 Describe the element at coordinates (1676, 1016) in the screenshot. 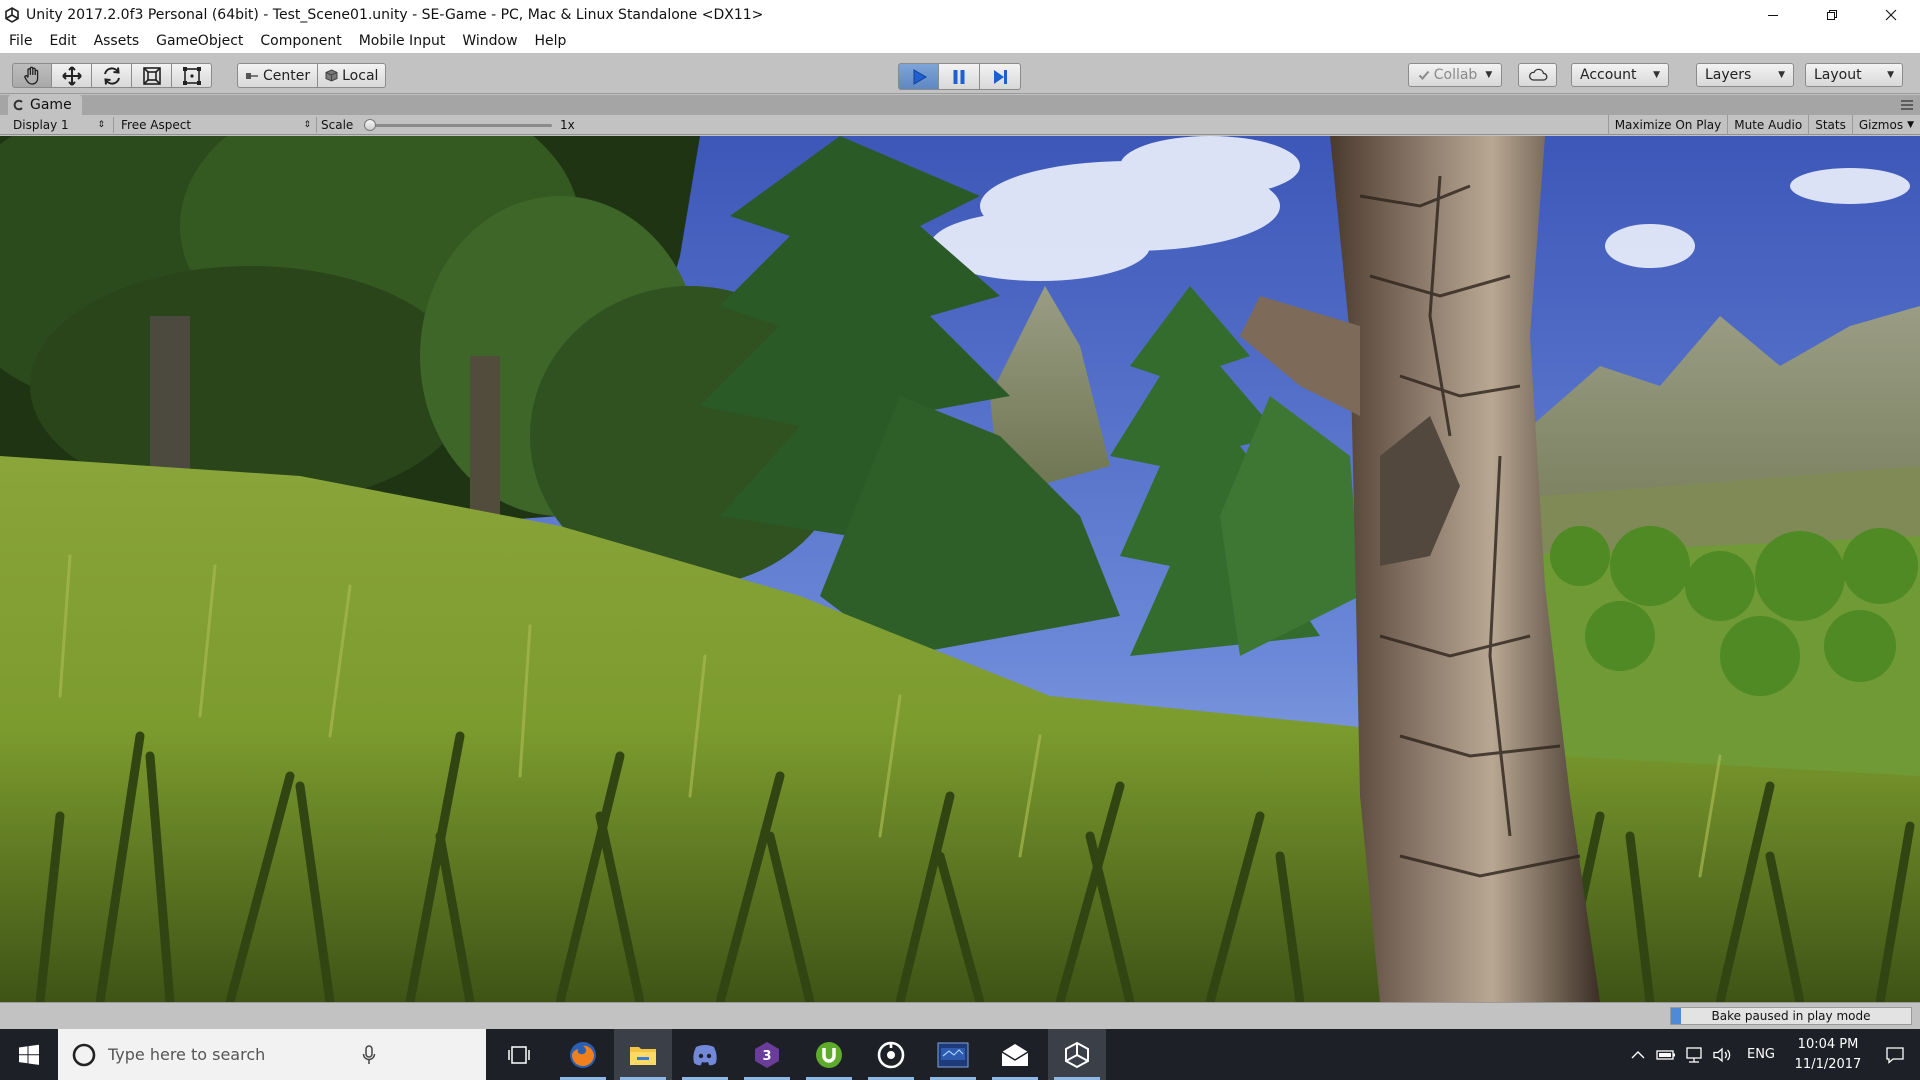

I see `bake-progress-fill` at that location.